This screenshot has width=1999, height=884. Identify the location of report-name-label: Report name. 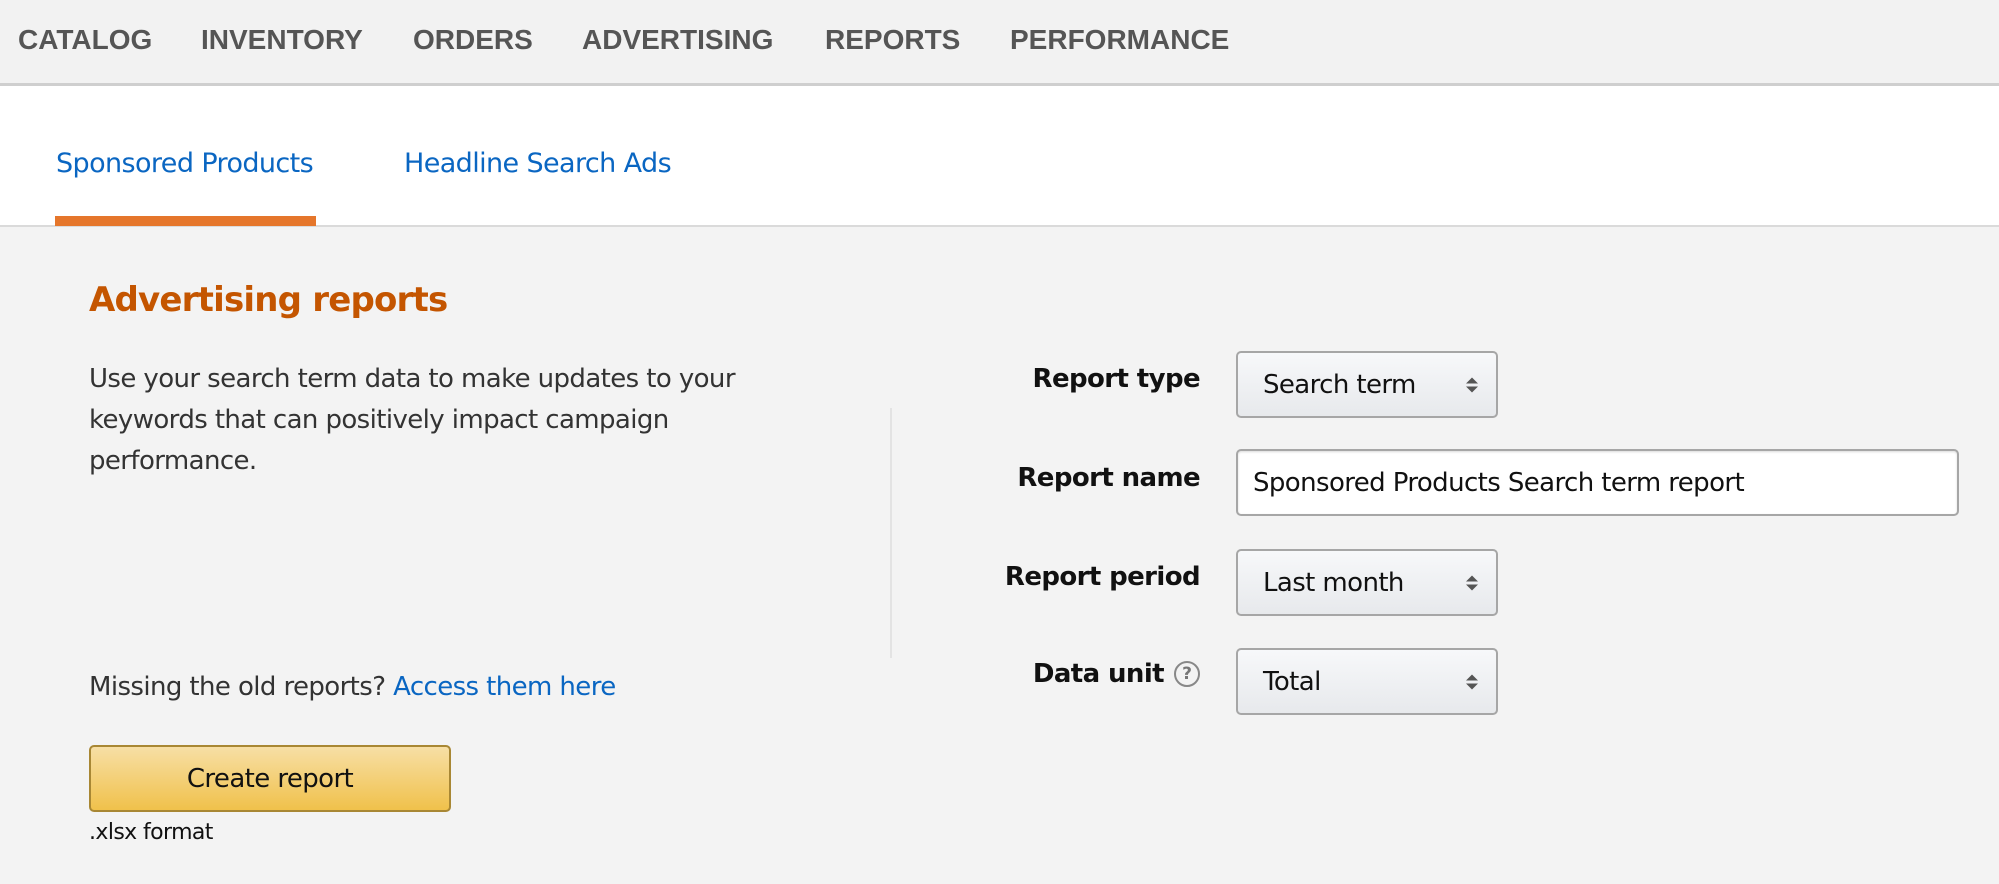
(1108, 478).